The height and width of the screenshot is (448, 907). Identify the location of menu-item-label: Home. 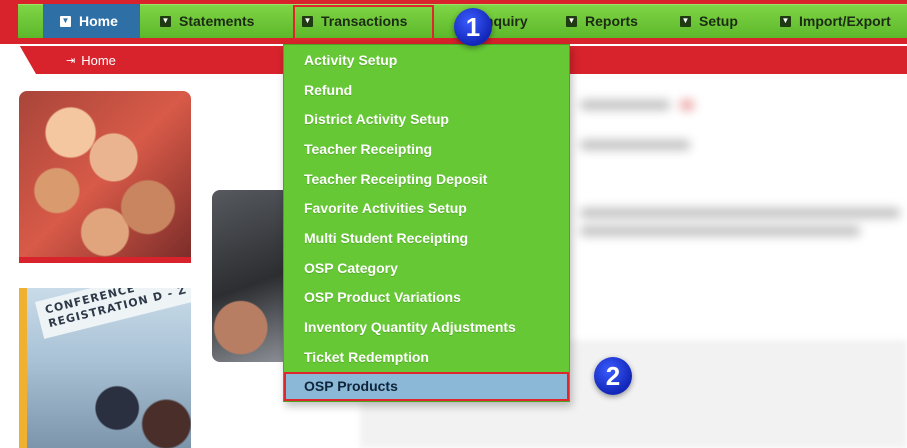
(98, 21).